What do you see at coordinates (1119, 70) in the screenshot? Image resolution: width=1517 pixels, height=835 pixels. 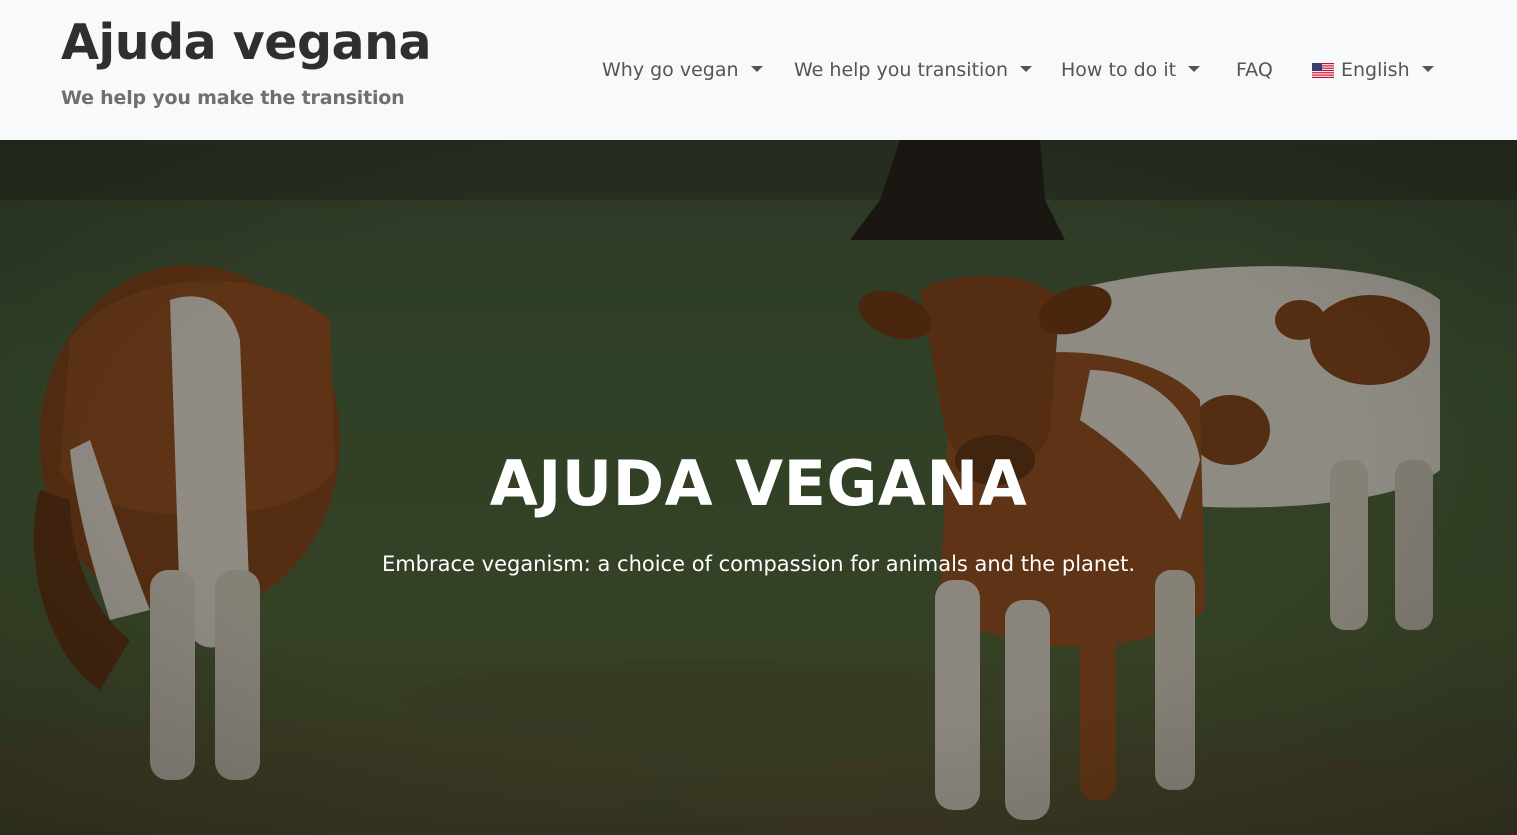 I see `nav-item-label: How to do it` at bounding box center [1119, 70].